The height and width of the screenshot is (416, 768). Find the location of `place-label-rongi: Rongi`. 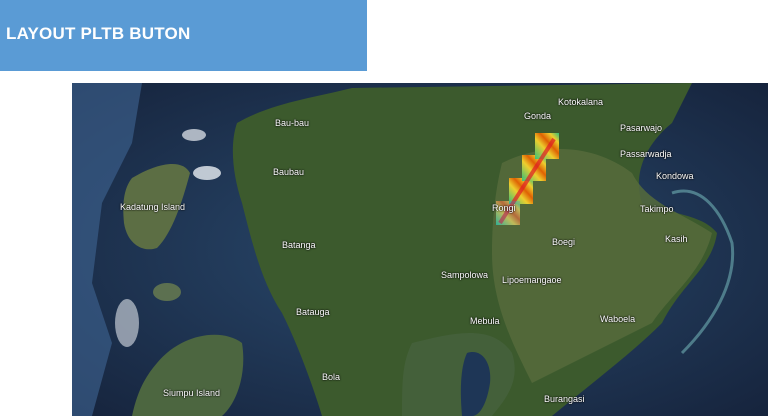

place-label-rongi: Rongi is located at coordinates (504, 208).